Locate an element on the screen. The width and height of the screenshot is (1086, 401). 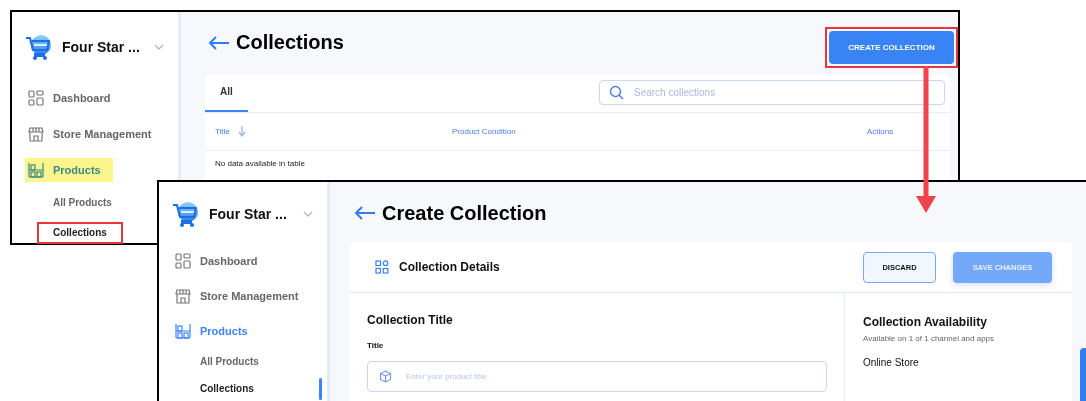
availability-note: Available on 1 of 1 channel and apps is located at coordinates (929, 338).